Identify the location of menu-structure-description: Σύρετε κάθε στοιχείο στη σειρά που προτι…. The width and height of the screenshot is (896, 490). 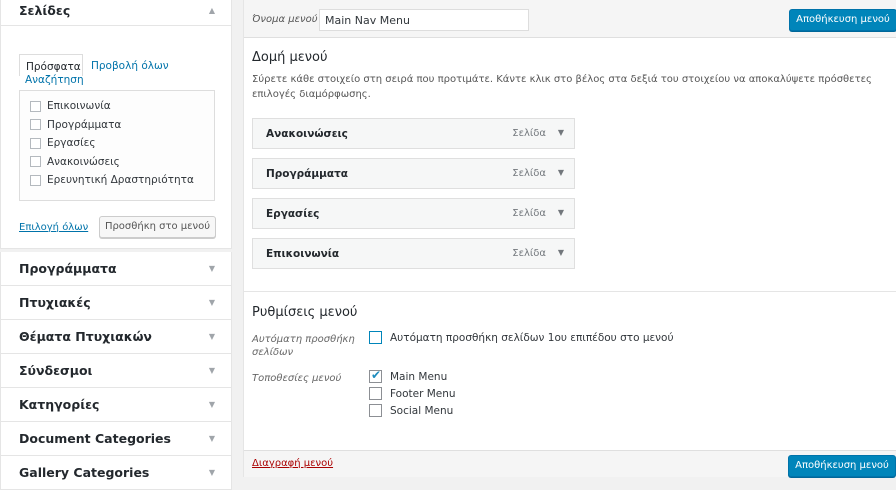
(562, 87).